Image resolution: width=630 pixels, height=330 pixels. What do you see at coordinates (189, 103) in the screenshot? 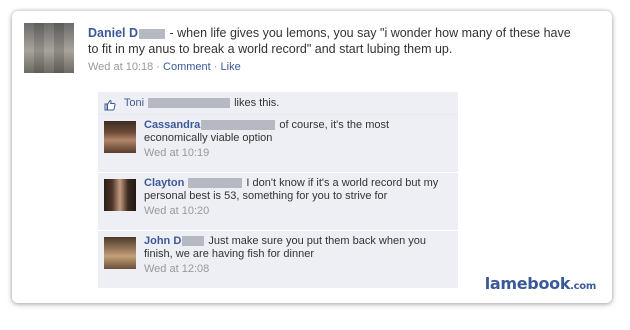
I see `redacted-liker-surname` at bounding box center [189, 103].